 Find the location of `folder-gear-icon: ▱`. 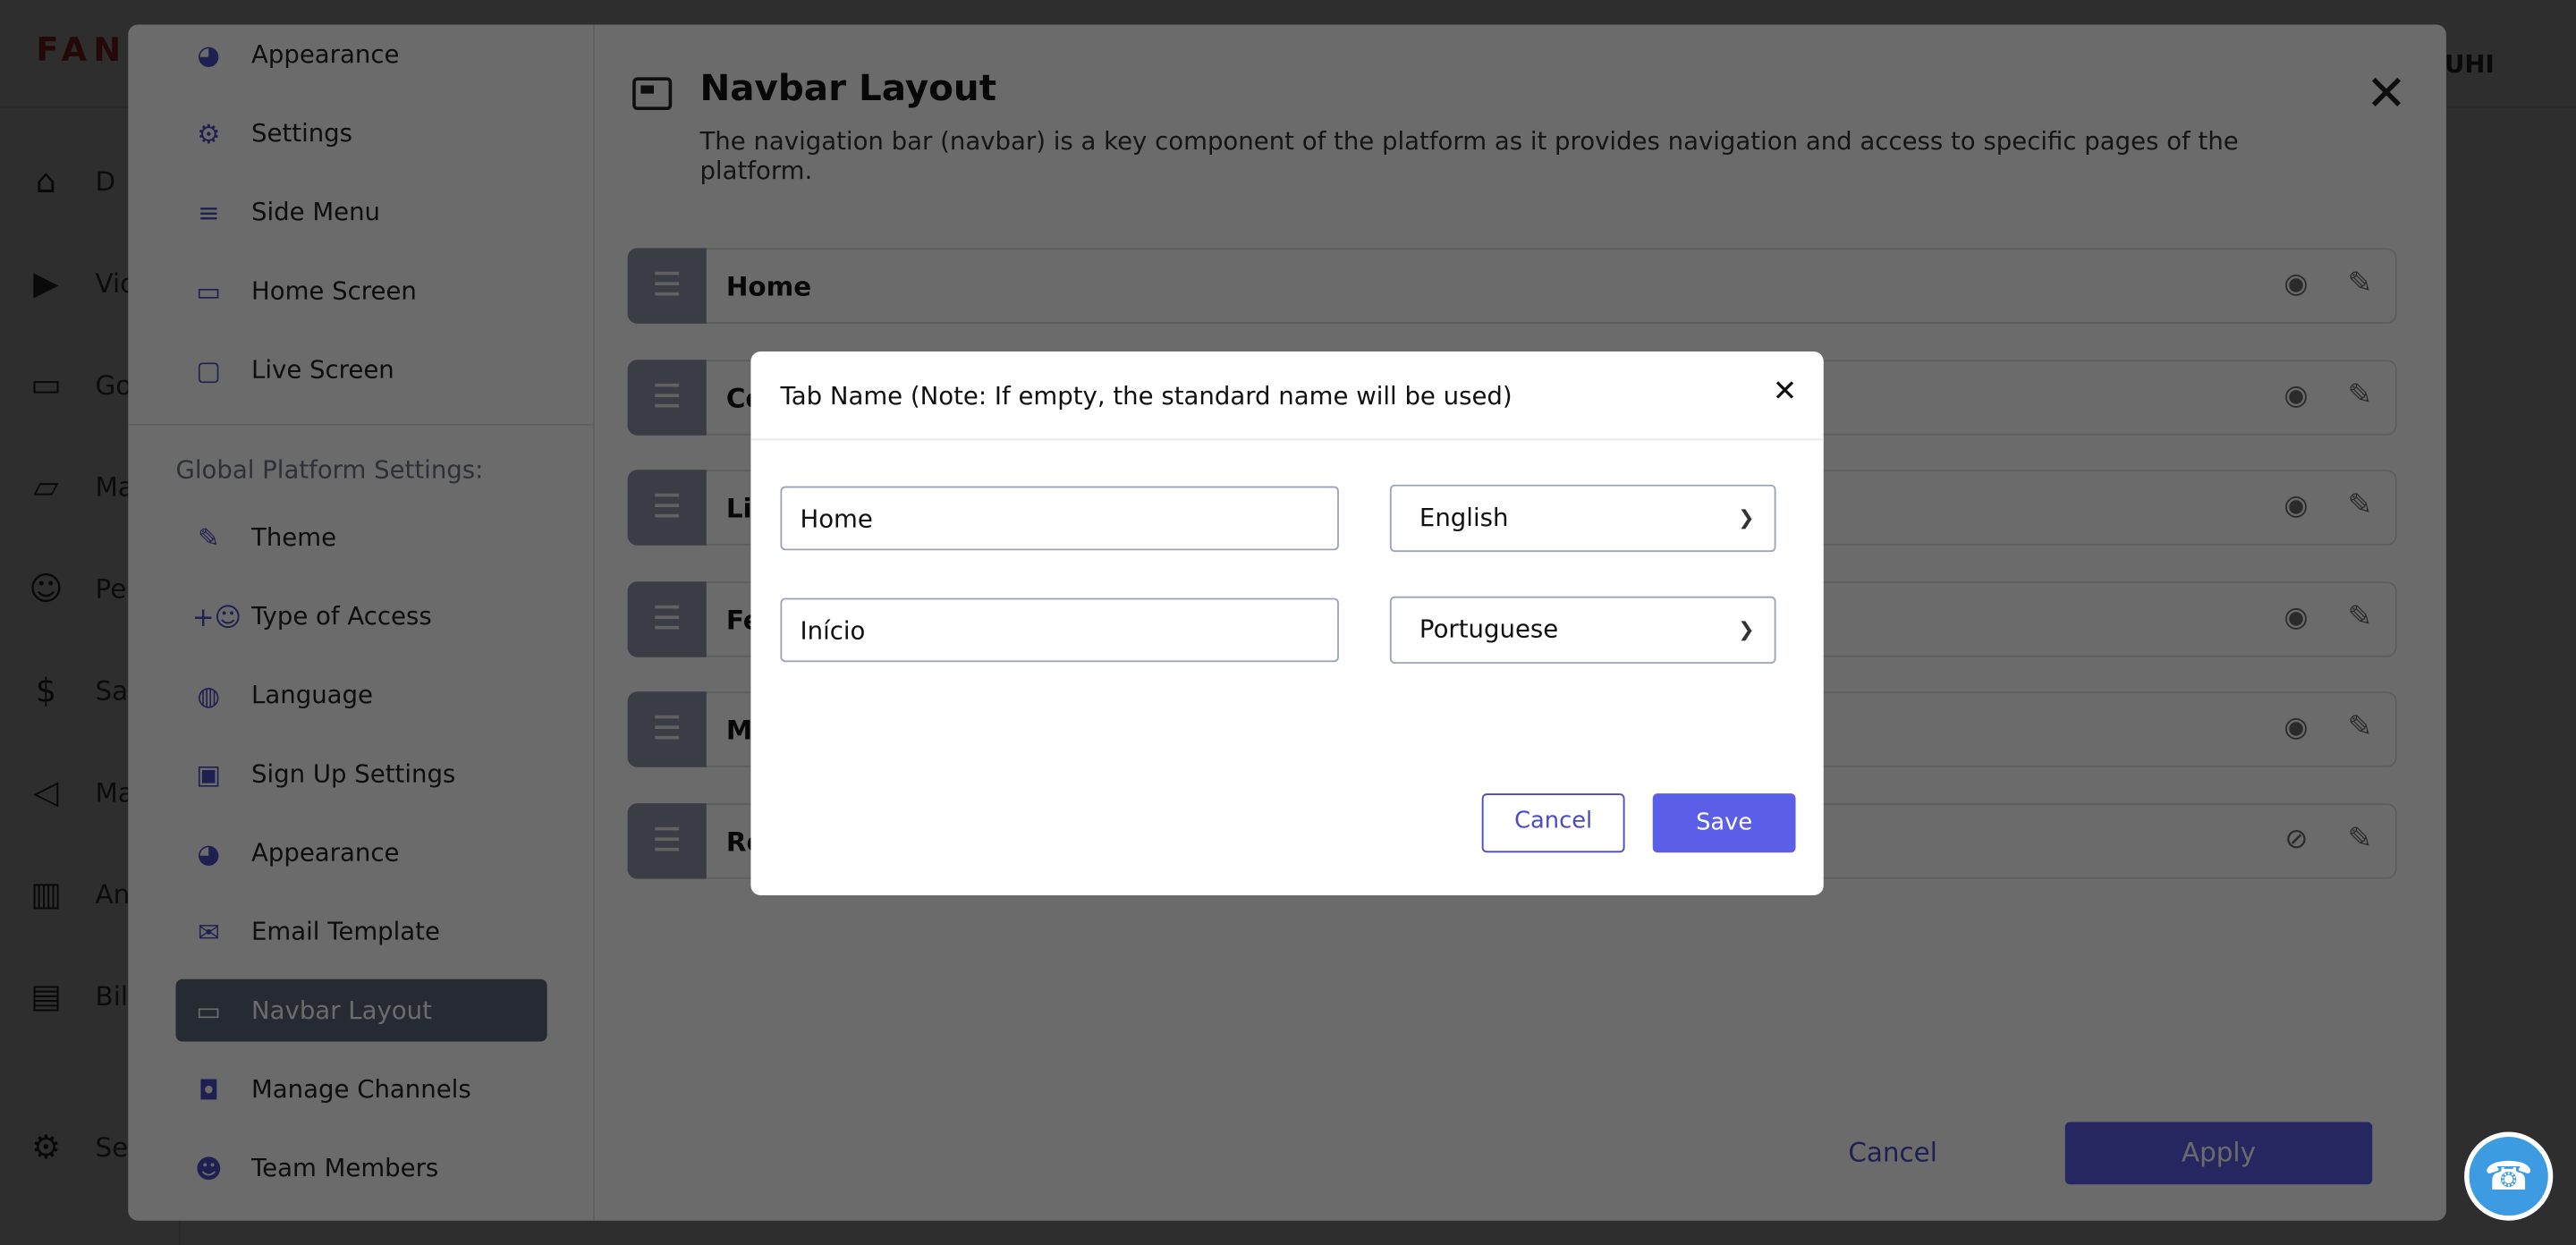

folder-gear-icon: ▱ is located at coordinates (46, 486).